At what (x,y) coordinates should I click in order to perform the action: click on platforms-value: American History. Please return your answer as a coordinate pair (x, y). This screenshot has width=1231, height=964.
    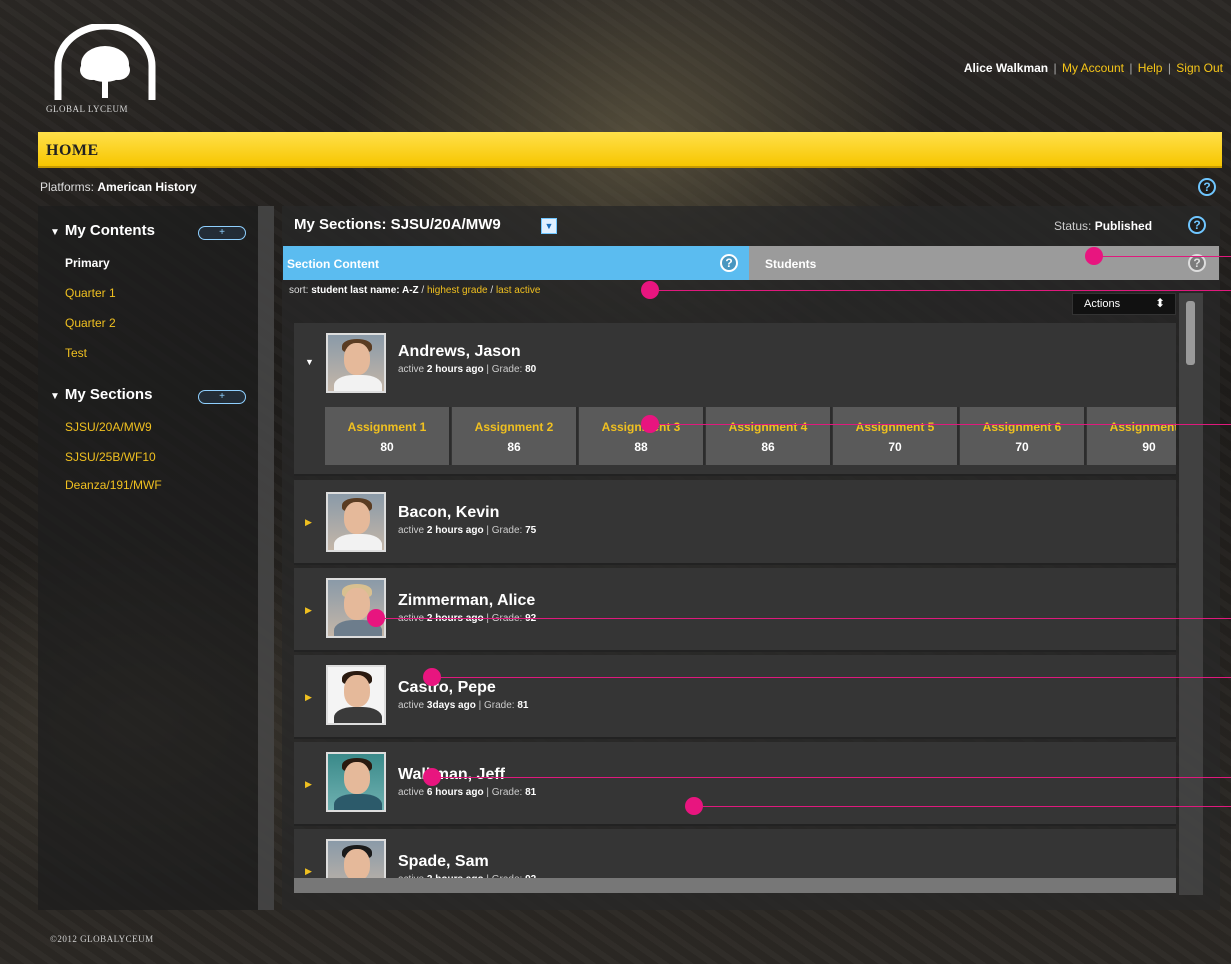
    Looking at the image, I should click on (147, 187).